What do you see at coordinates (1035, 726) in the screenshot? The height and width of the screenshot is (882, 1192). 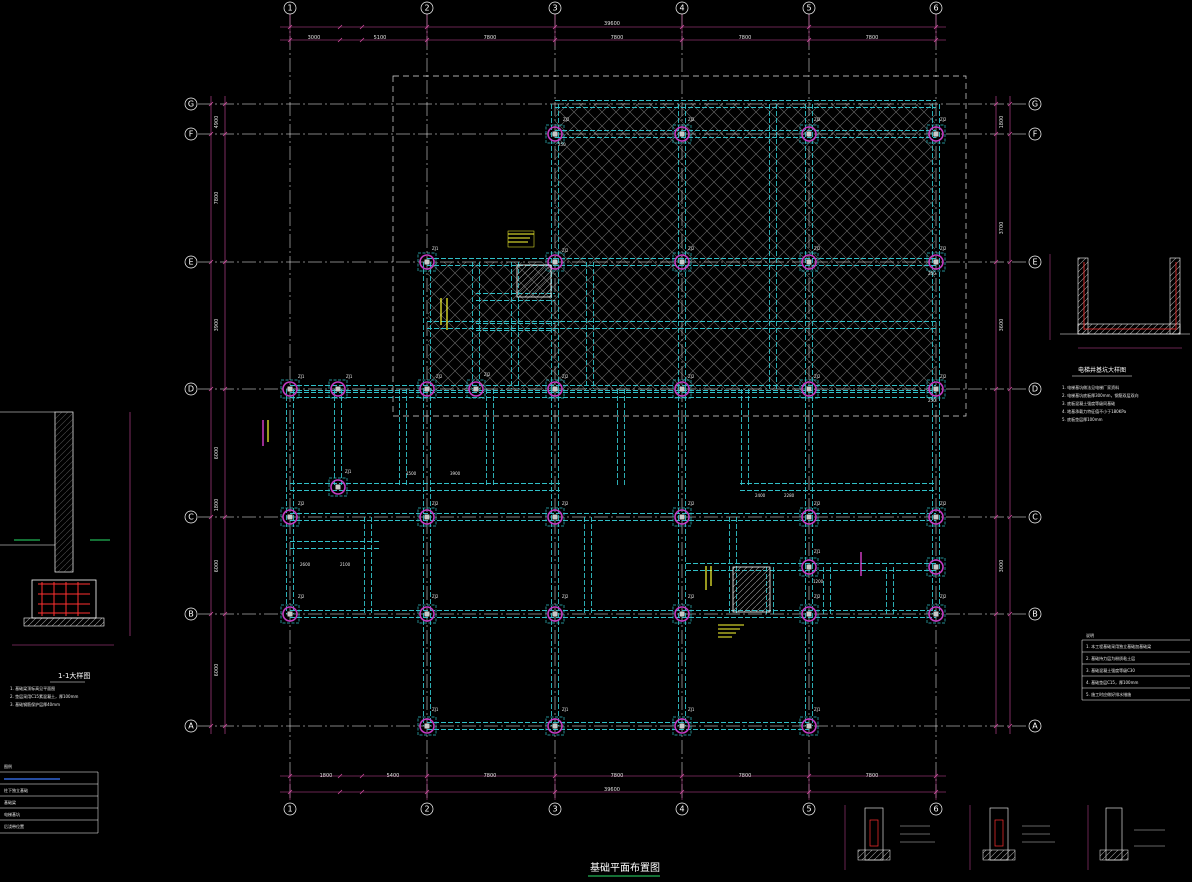 I see `grid-bubble-right-label: A` at bounding box center [1035, 726].